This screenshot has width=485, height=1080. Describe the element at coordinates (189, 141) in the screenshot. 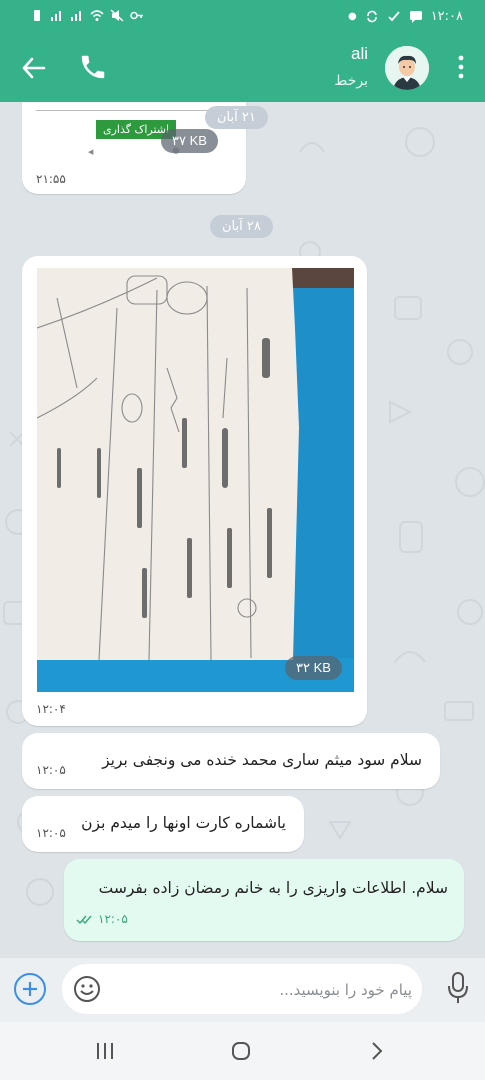

I see `file-size-badge: ۳۷ KB` at that location.